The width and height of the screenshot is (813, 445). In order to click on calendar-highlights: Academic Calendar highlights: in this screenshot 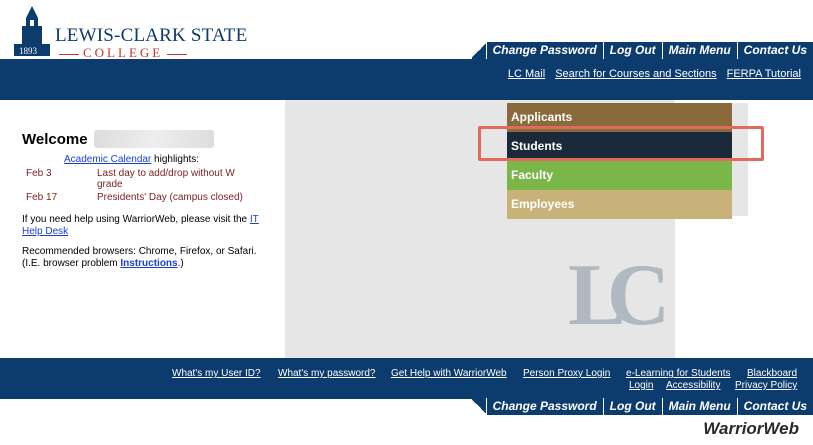, I will do `click(132, 159)`.